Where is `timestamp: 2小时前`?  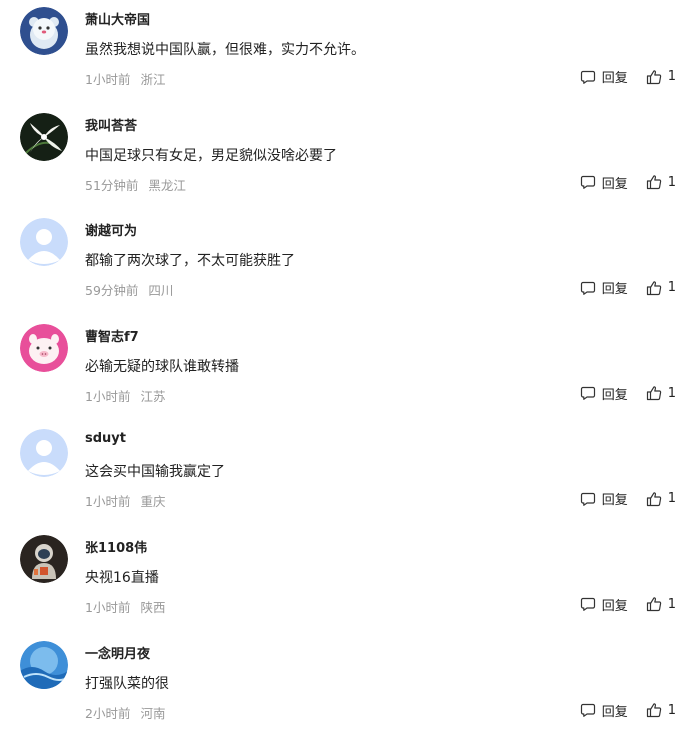
timestamp: 2小时前 is located at coordinates (108, 713).